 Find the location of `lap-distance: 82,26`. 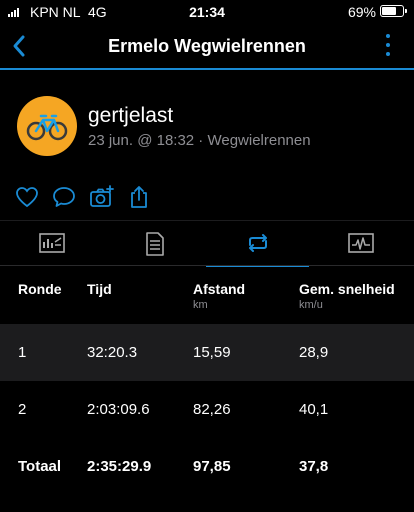

lap-distance: 82,26 is located at coordinates (212, 409).